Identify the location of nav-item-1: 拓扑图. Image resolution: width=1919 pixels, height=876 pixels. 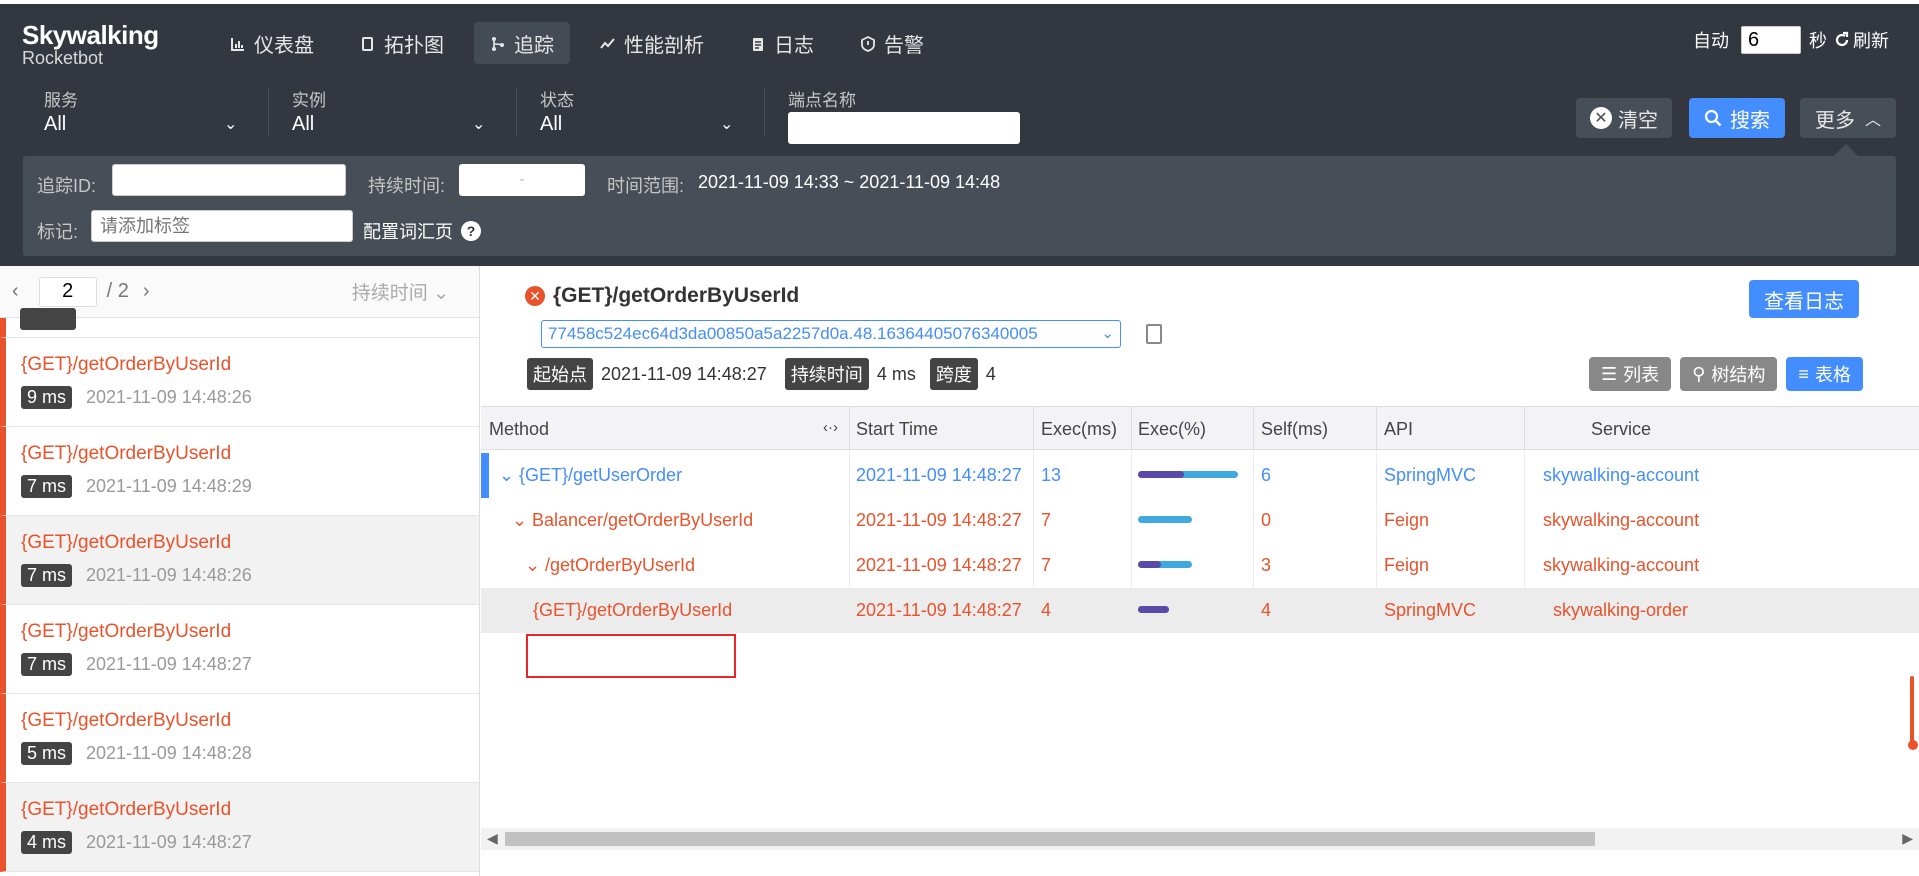
(402, 43).